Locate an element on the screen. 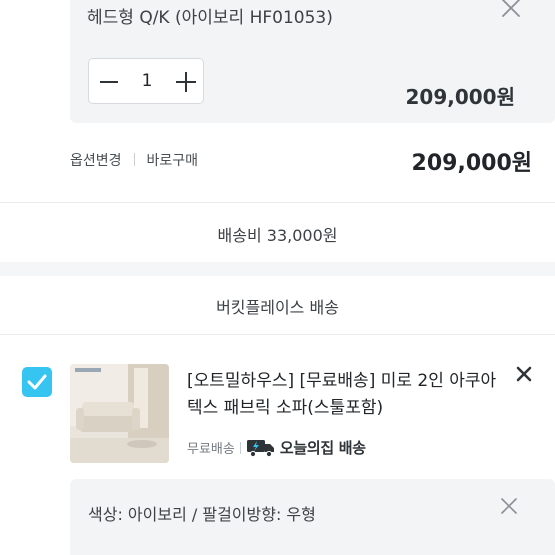  plus-icon is located at coordinates (186, 82).